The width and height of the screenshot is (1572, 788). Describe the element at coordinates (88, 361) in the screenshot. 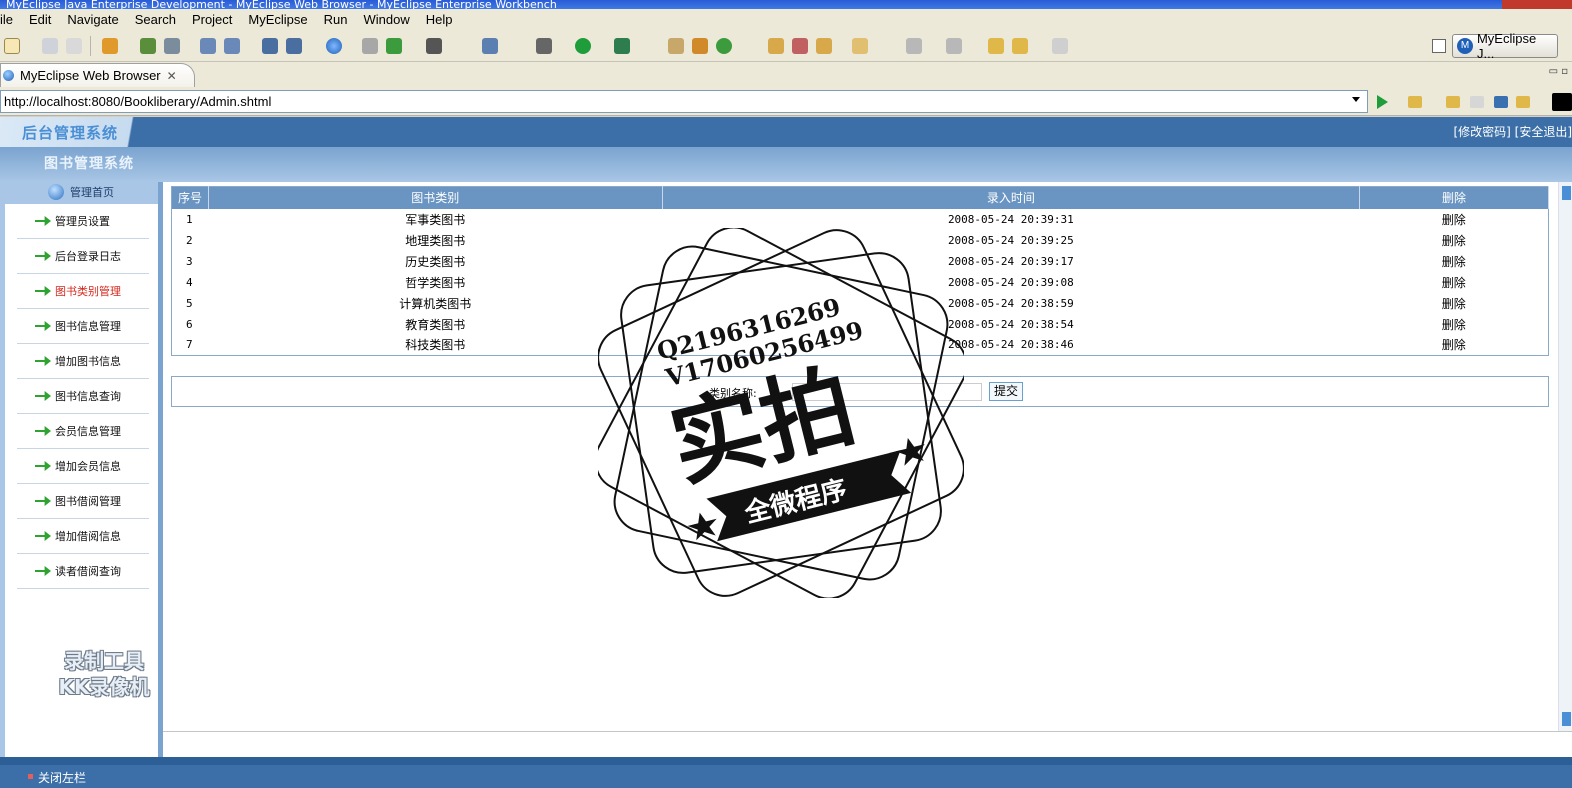

I see `nav-item-label: 增加图书信息` at that location.